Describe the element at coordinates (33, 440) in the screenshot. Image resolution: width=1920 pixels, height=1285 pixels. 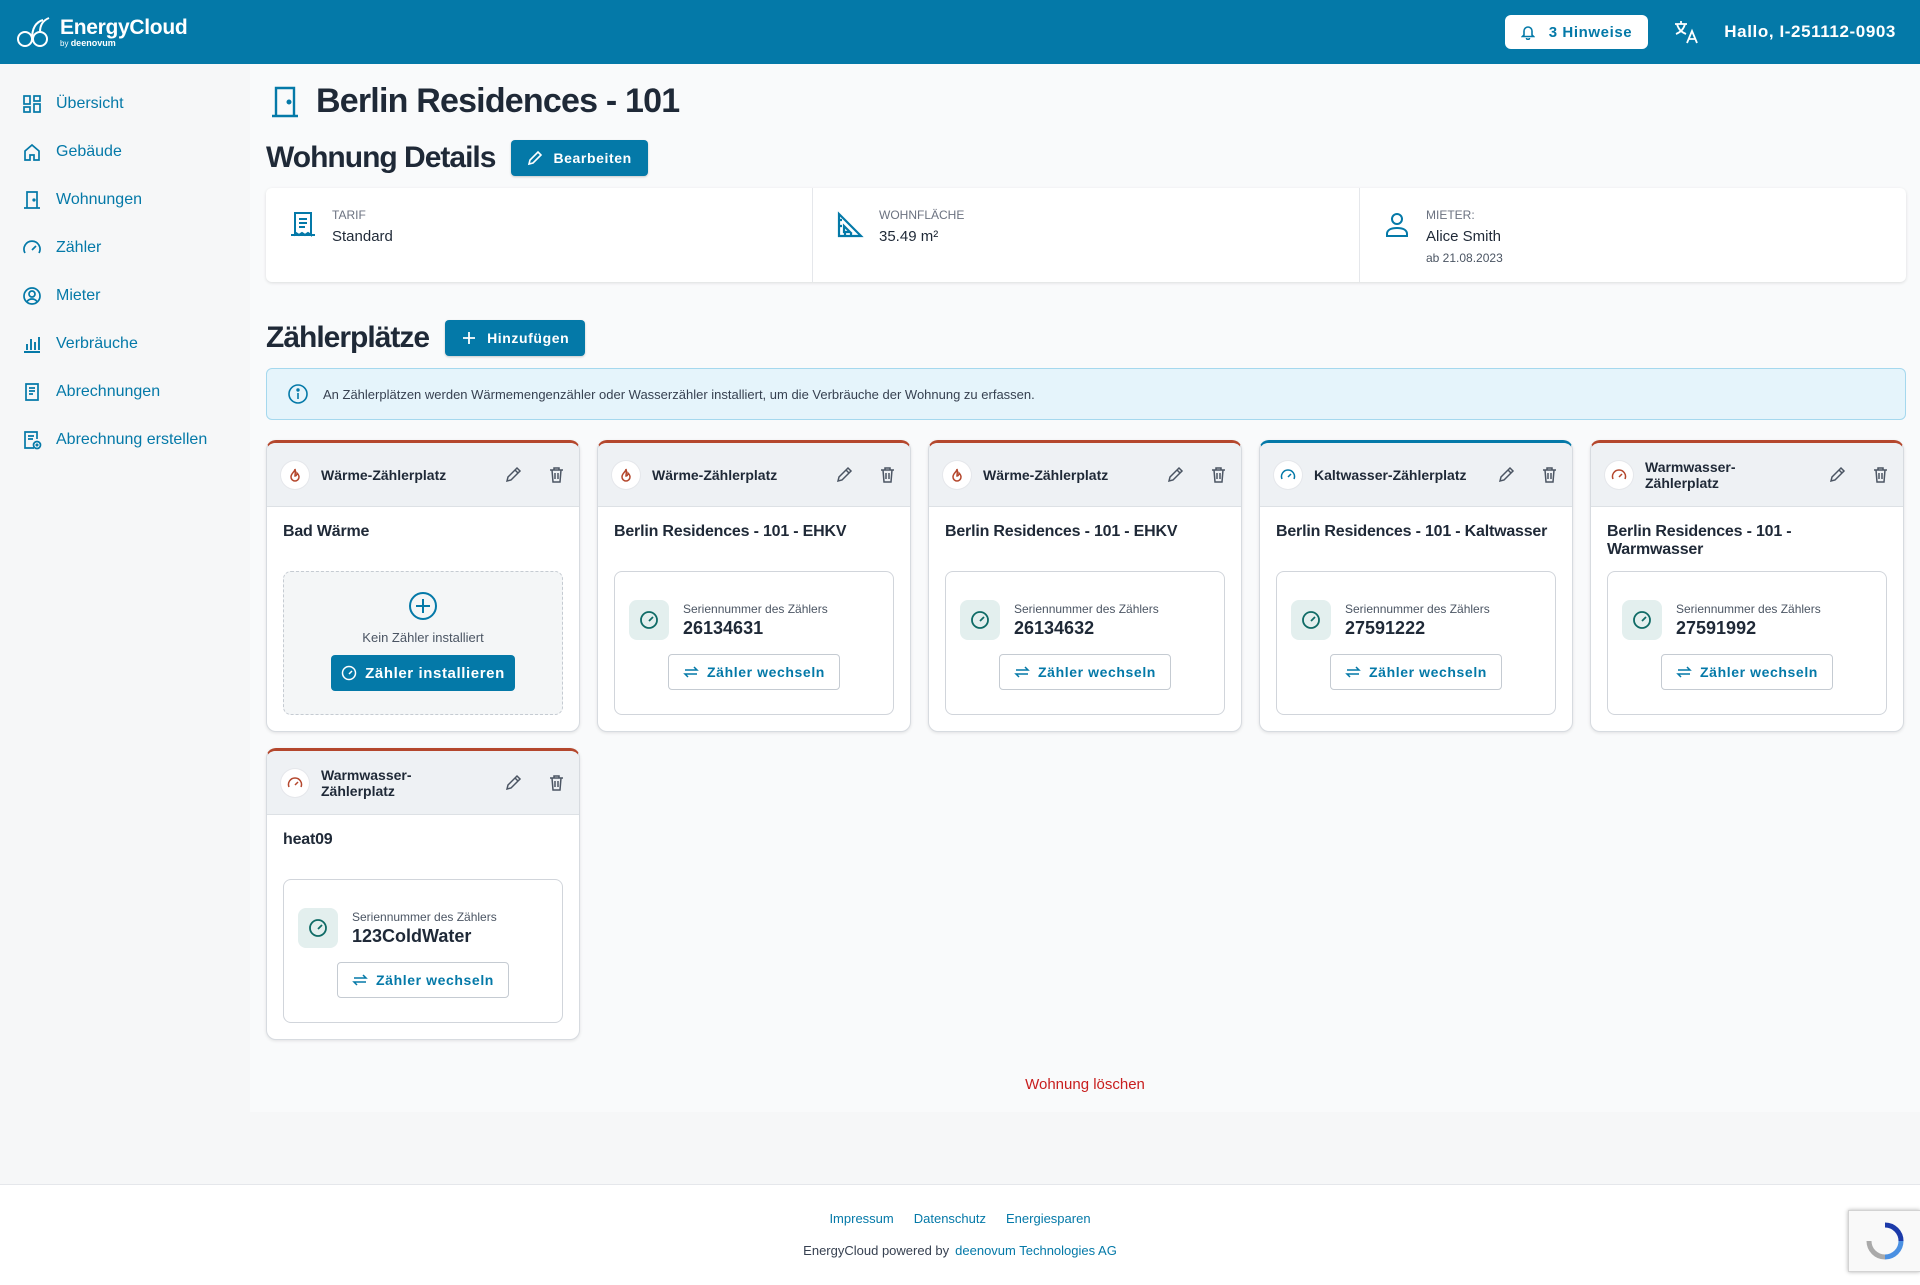
I see `receipt-add-icon` at that location.